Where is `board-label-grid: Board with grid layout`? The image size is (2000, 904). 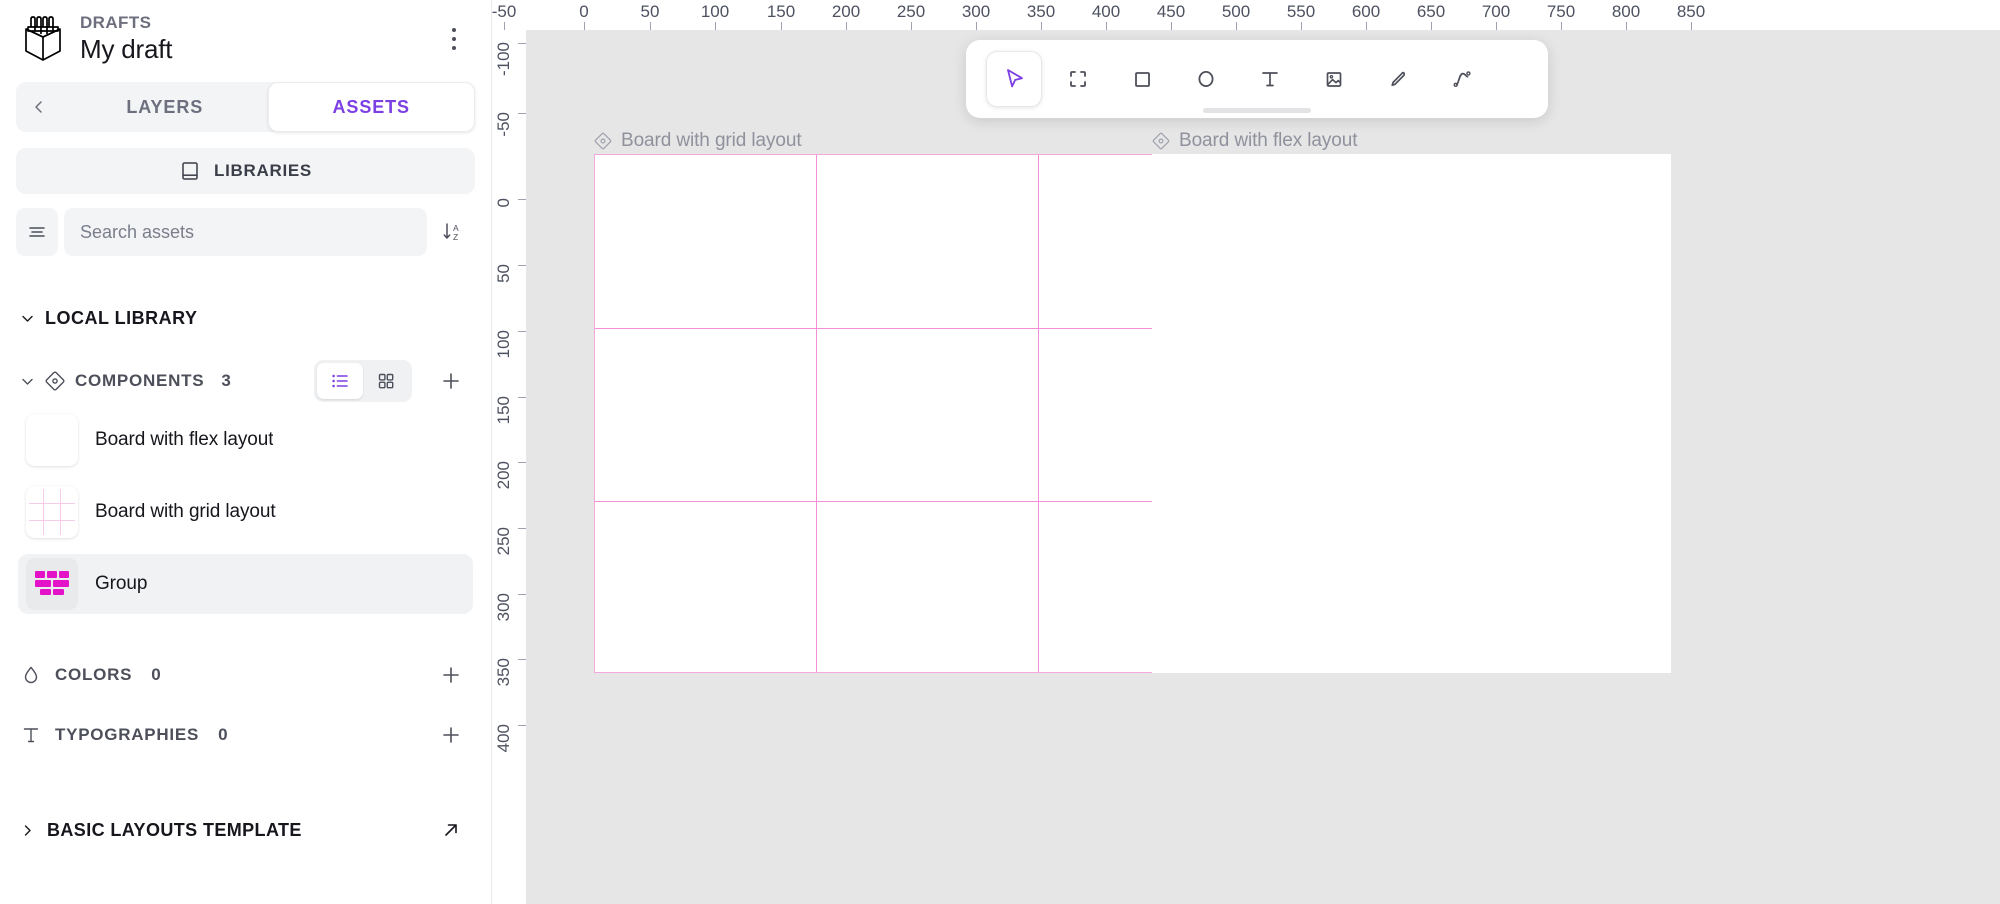
board-label-grid: Board with grid layout is located at coordinates (698, 141).